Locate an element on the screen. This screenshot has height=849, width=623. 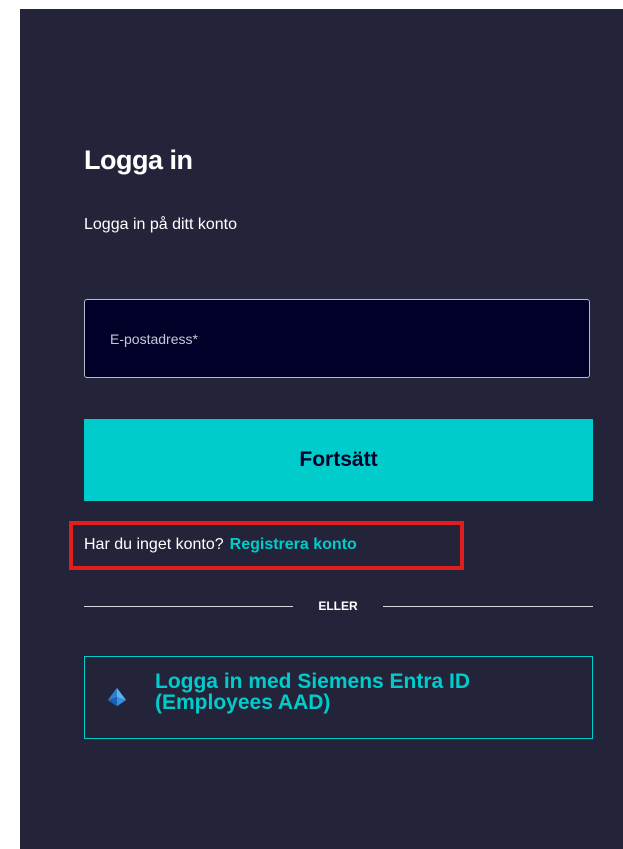
divider-line-left is located at coordinates (188, 606).